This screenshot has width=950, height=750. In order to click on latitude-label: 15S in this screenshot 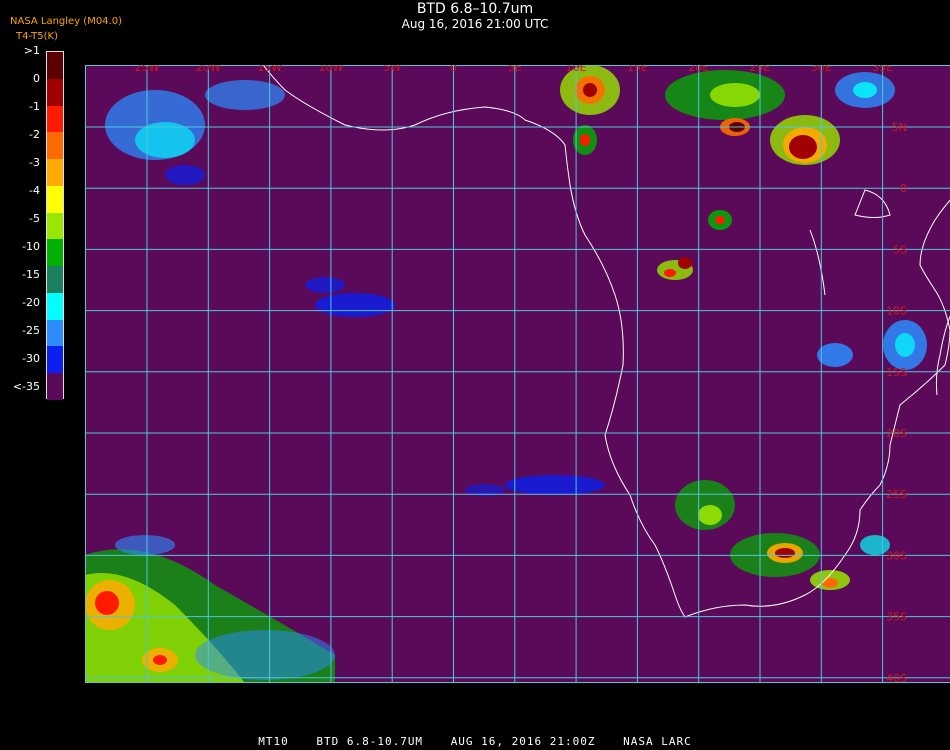, I will do `click(896, 372)`.